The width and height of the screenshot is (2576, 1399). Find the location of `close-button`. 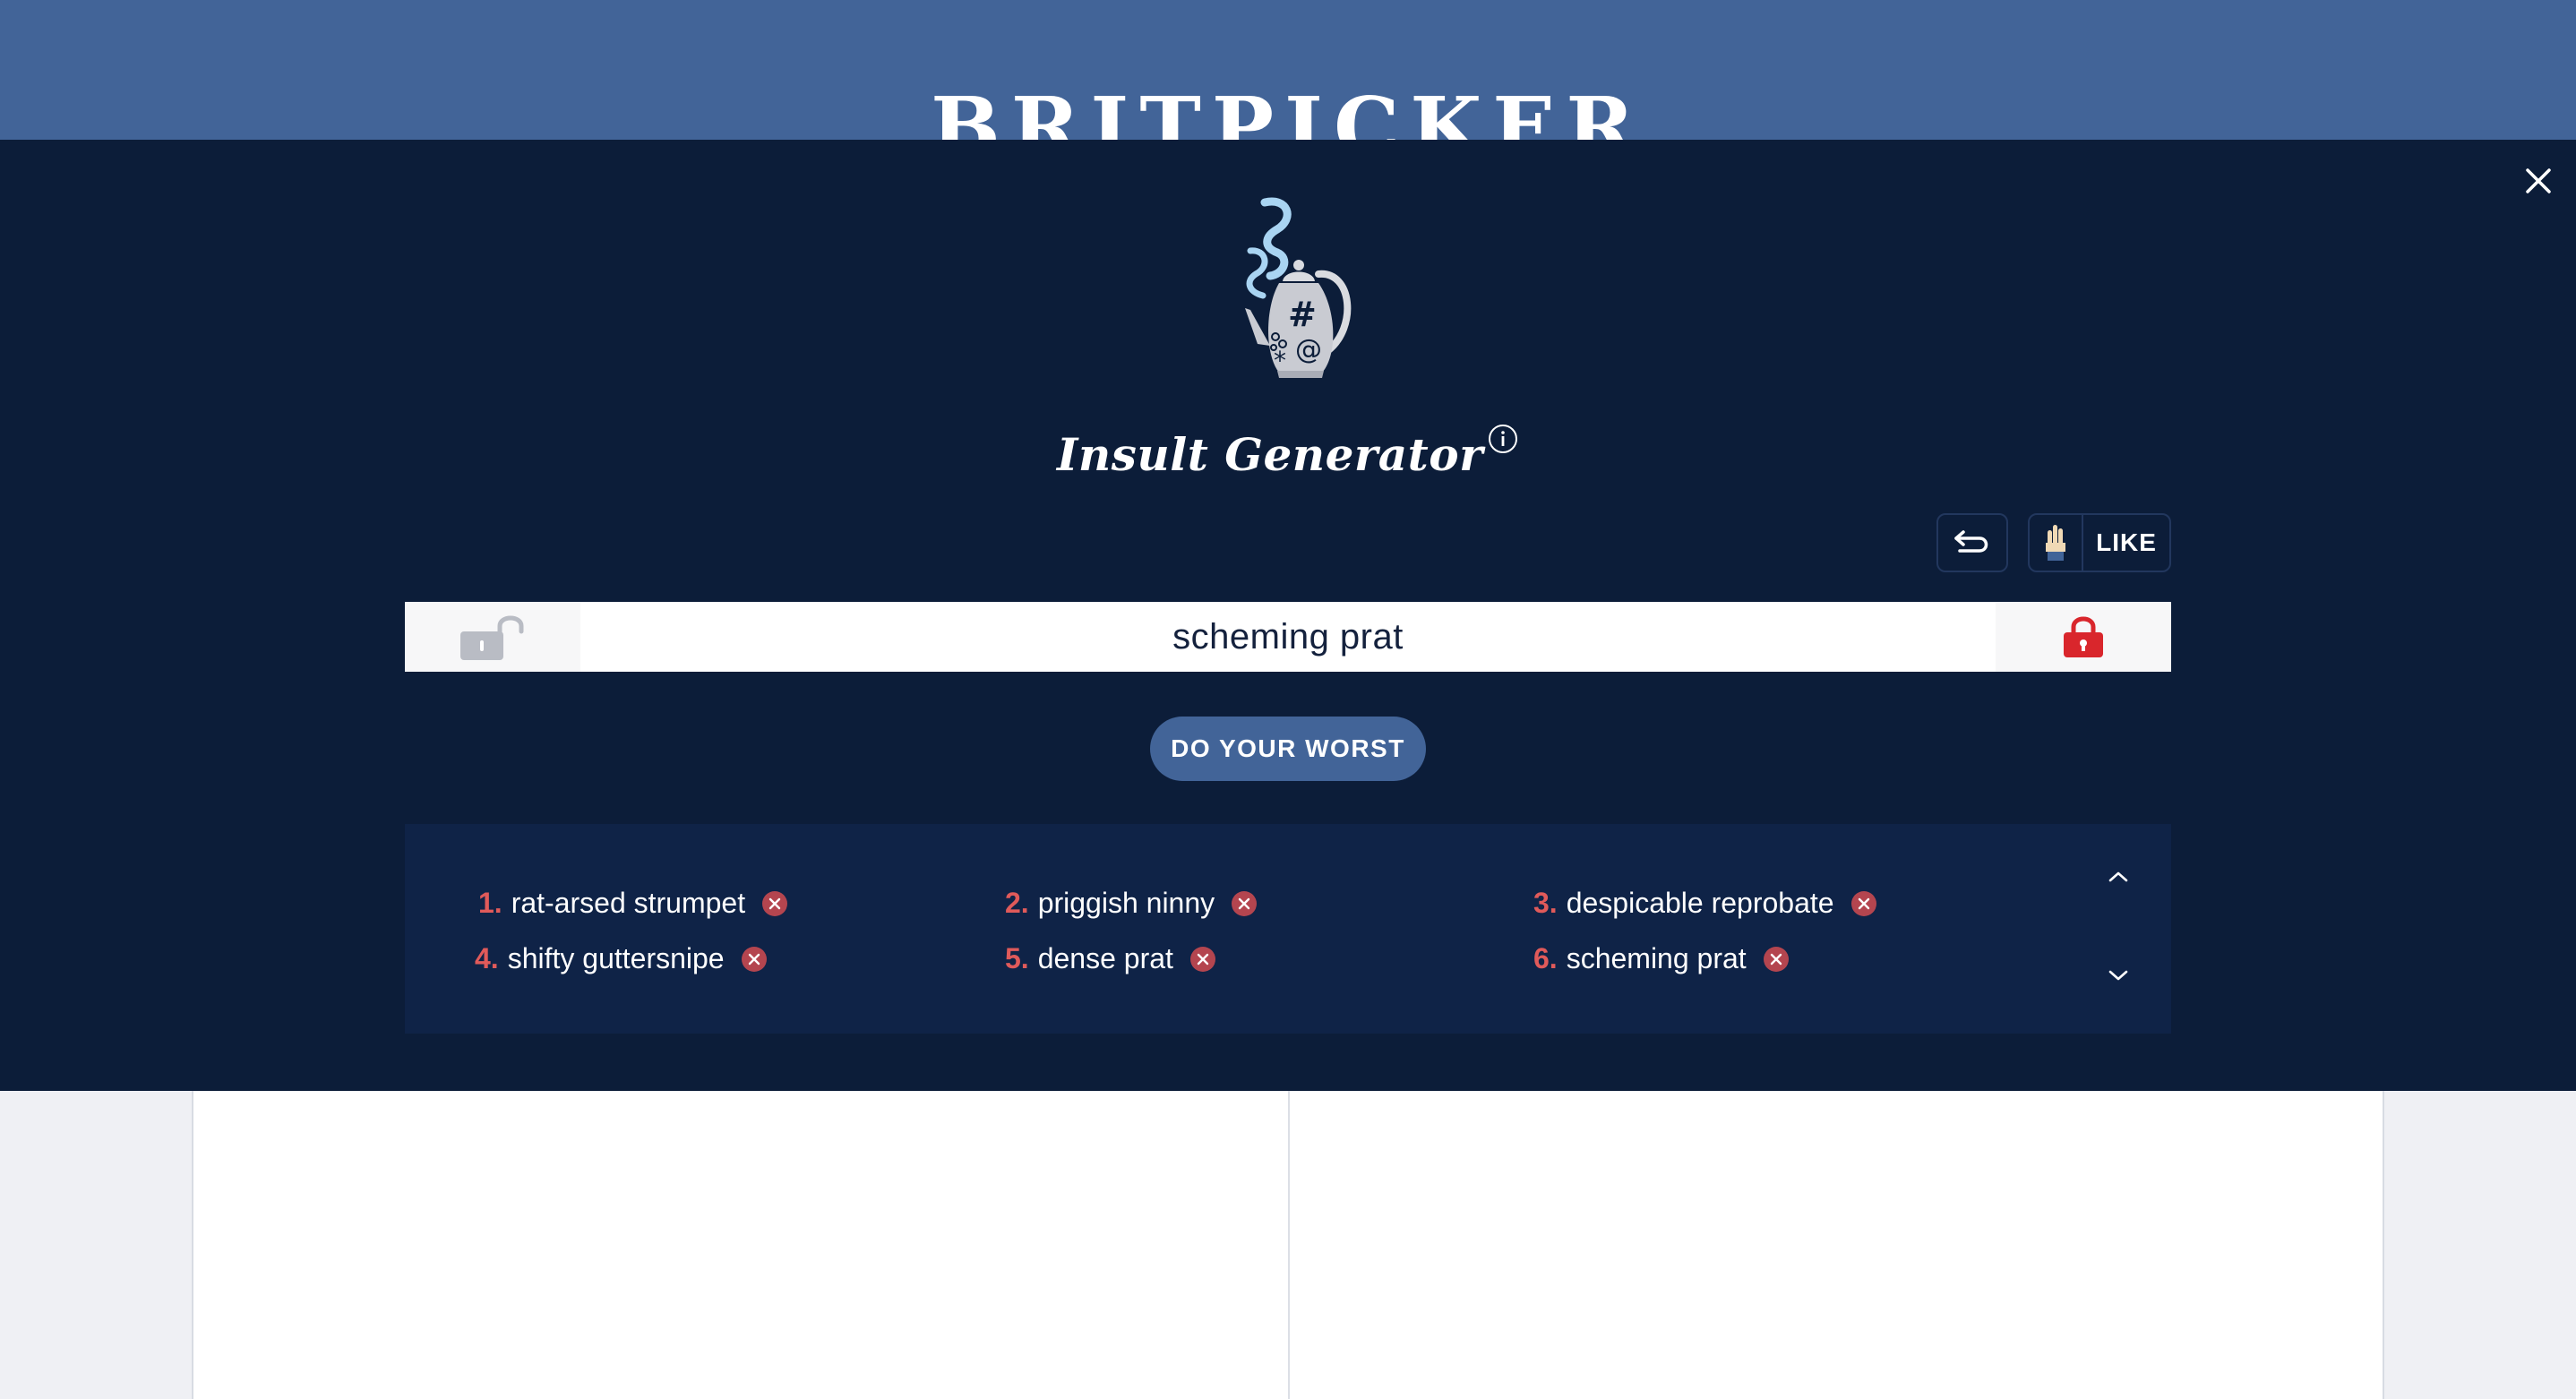

close-button is located at coordinates (2538, 181).